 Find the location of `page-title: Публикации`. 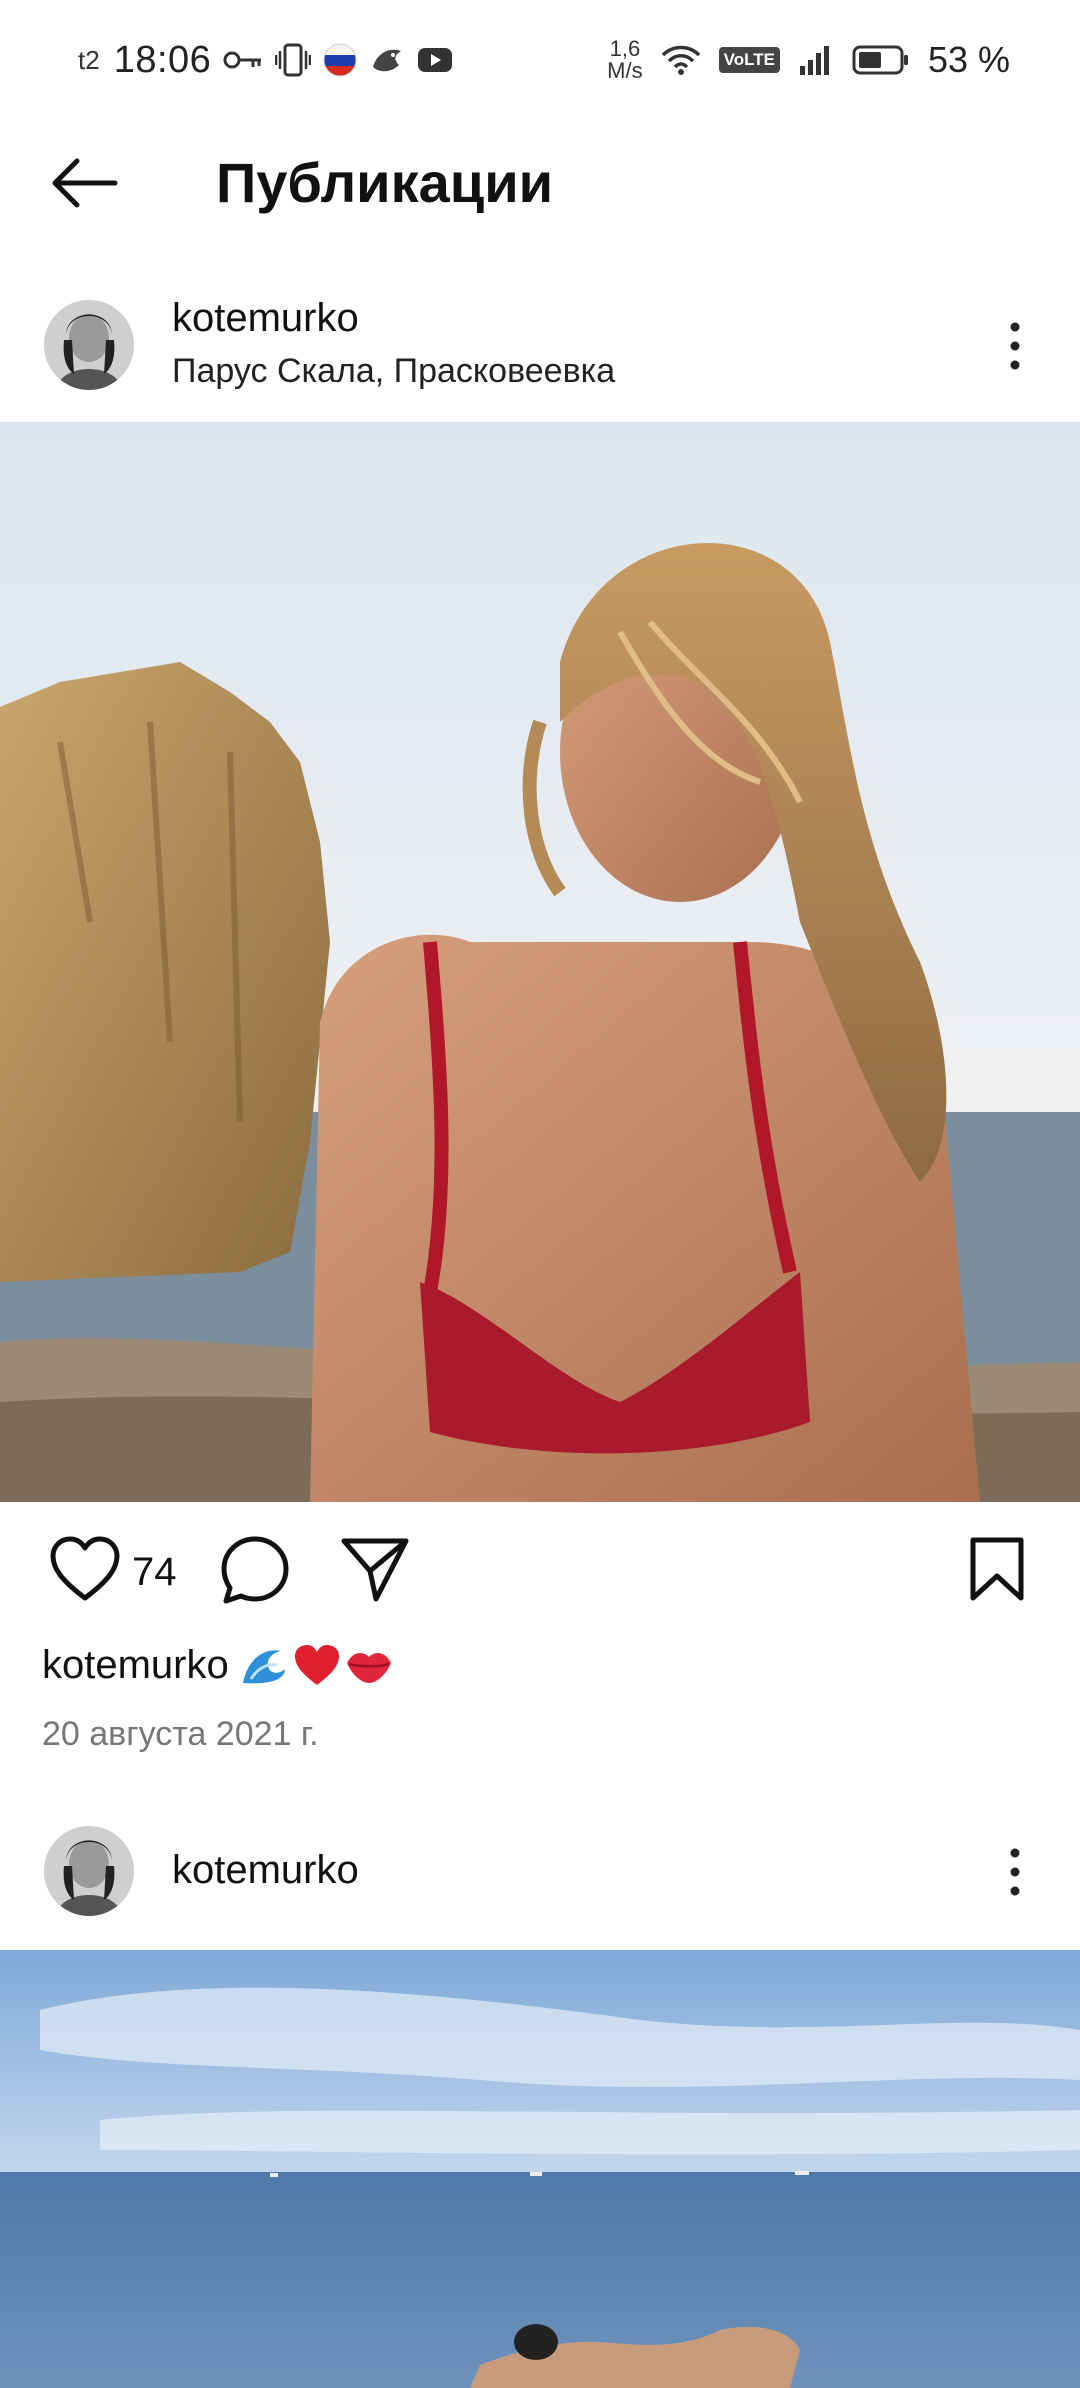

page-title: Публикации is located at coordinates (385, 182).